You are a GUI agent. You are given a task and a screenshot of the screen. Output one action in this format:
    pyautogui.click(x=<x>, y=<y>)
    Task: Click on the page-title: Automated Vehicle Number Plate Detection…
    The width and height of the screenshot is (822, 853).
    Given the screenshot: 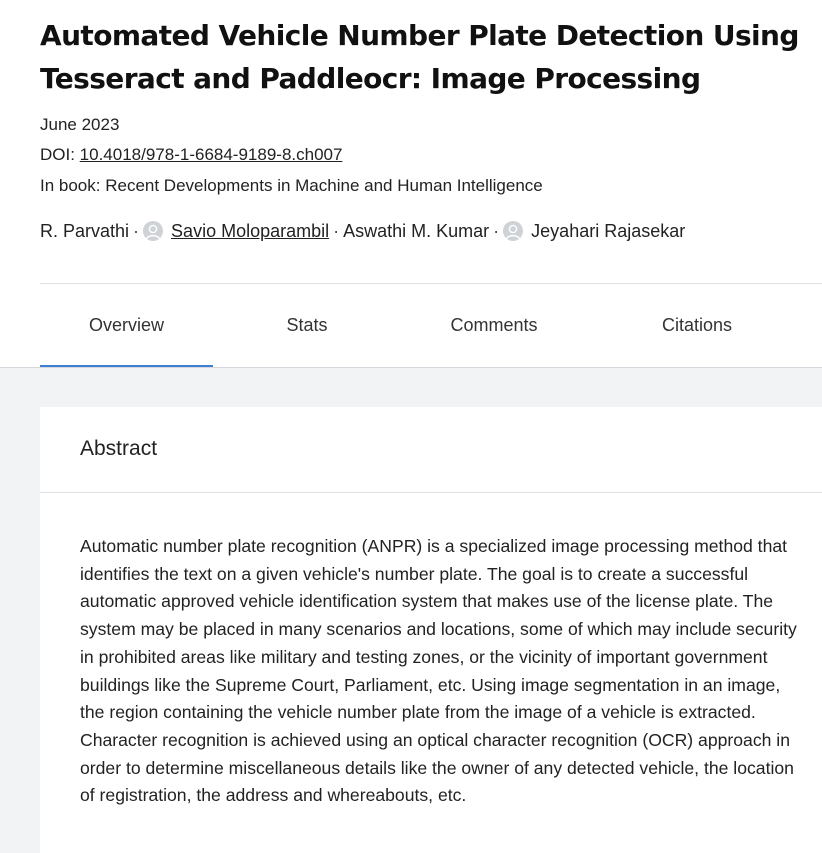 What is the action you would take?
    pyautogui.click(x=419, y=57)
    